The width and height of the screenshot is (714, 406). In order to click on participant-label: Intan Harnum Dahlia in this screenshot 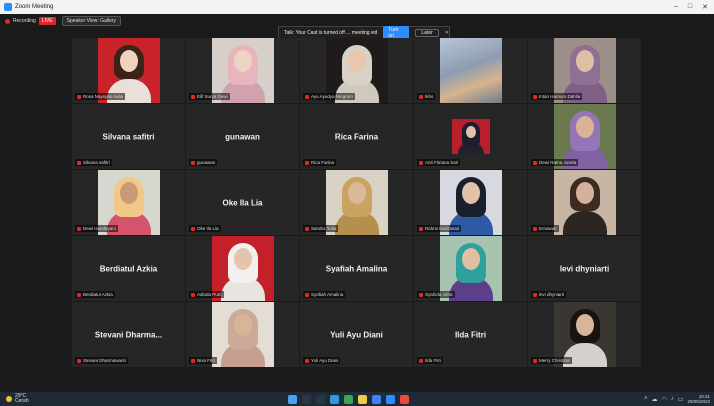, I will do `click(557, 96)`.